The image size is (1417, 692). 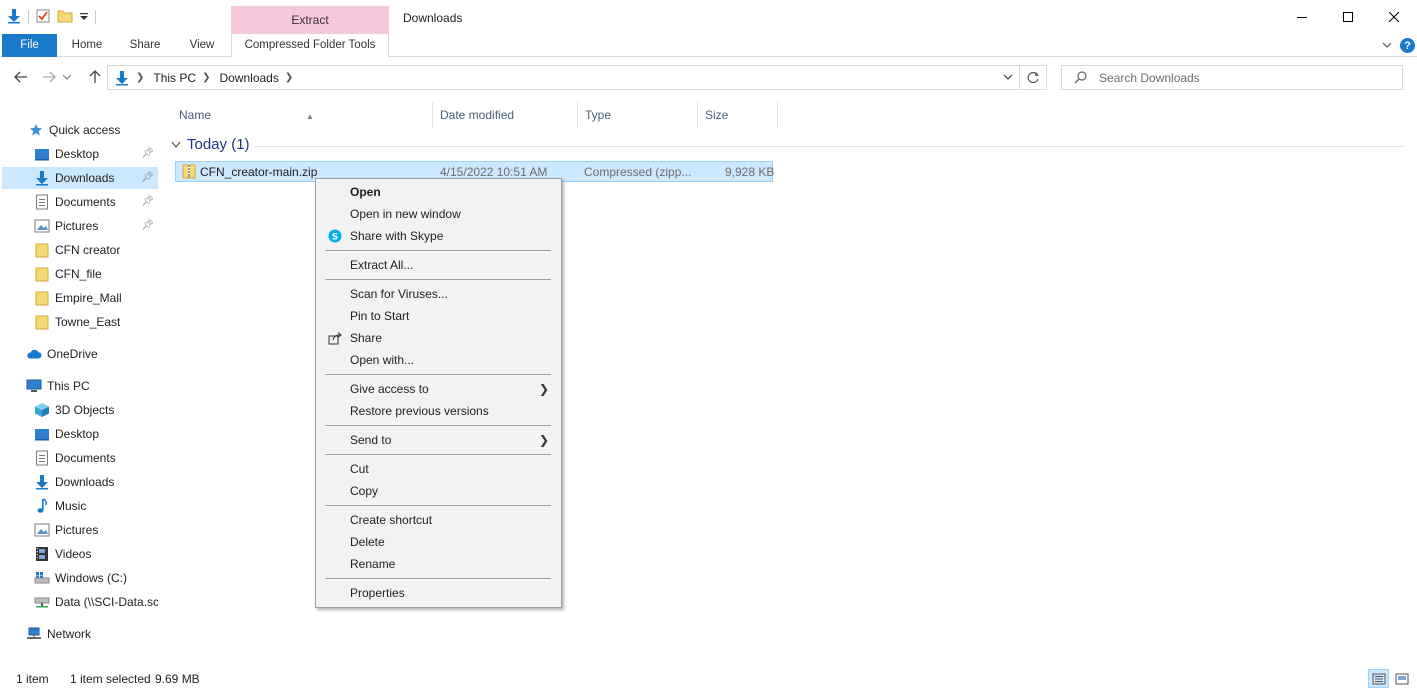 I want to click on submenu-arrow-icon: ❯, so click(x=543, y=440).